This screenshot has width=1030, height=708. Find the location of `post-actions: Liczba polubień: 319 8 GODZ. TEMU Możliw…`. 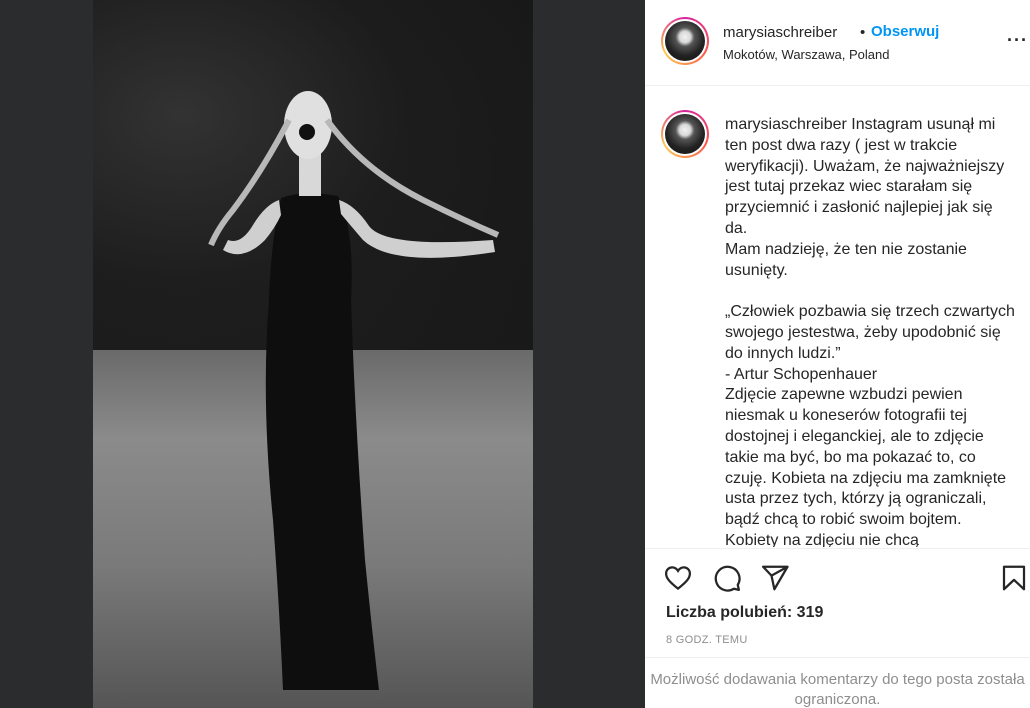

post-actions: Liczba polubień: 319 8 GODZ. TEMU Możliw… is located at coordinates (837, 628).